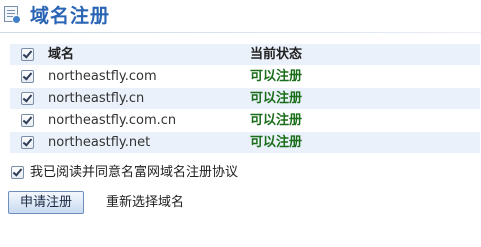 Image resolution: width=481 pixels, height=247 pixels. What do you see at coordinates (70, 16) in the screenshot?
I see `page-title: 域名注册` at bounding box center [70, 16].